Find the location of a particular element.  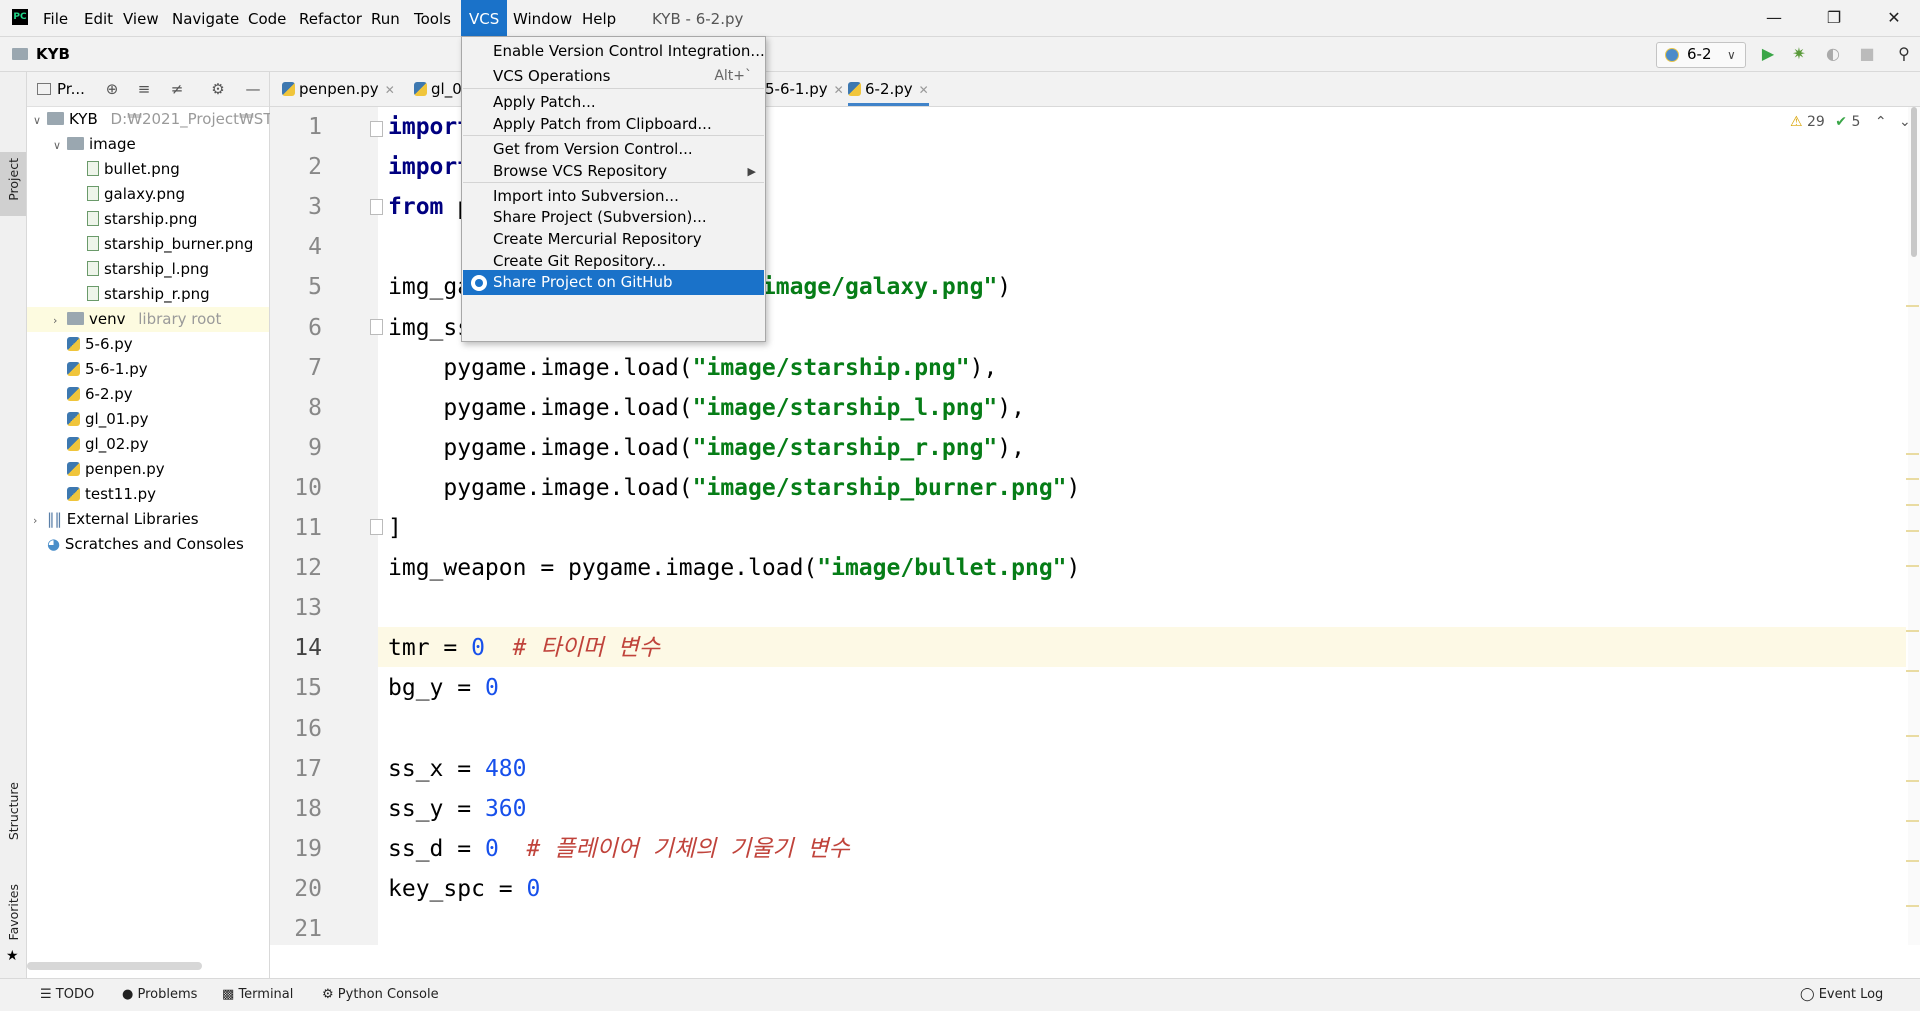

tree-item: gl_01.py is located at coordinates (148, 419).